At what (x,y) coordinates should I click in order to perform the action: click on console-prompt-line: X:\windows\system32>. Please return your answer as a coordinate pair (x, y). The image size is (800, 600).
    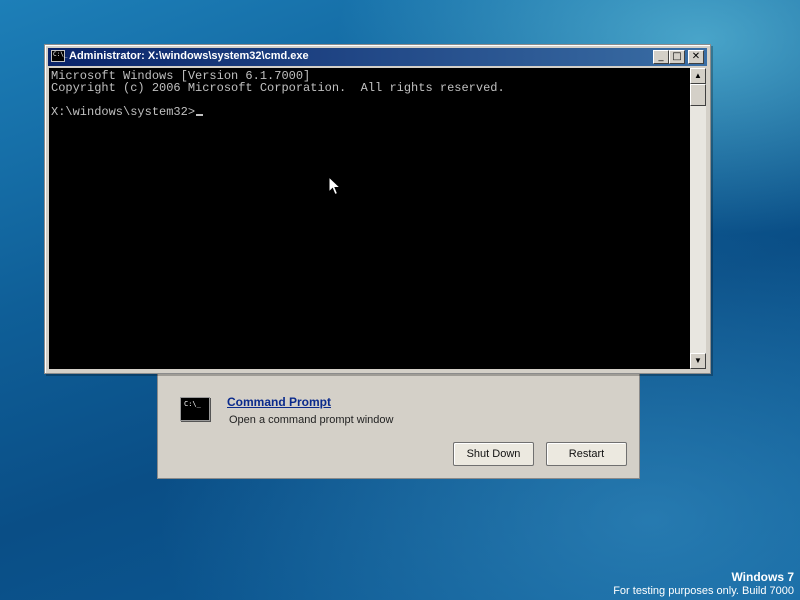
    Looking at the image, I should click on (370, 112).